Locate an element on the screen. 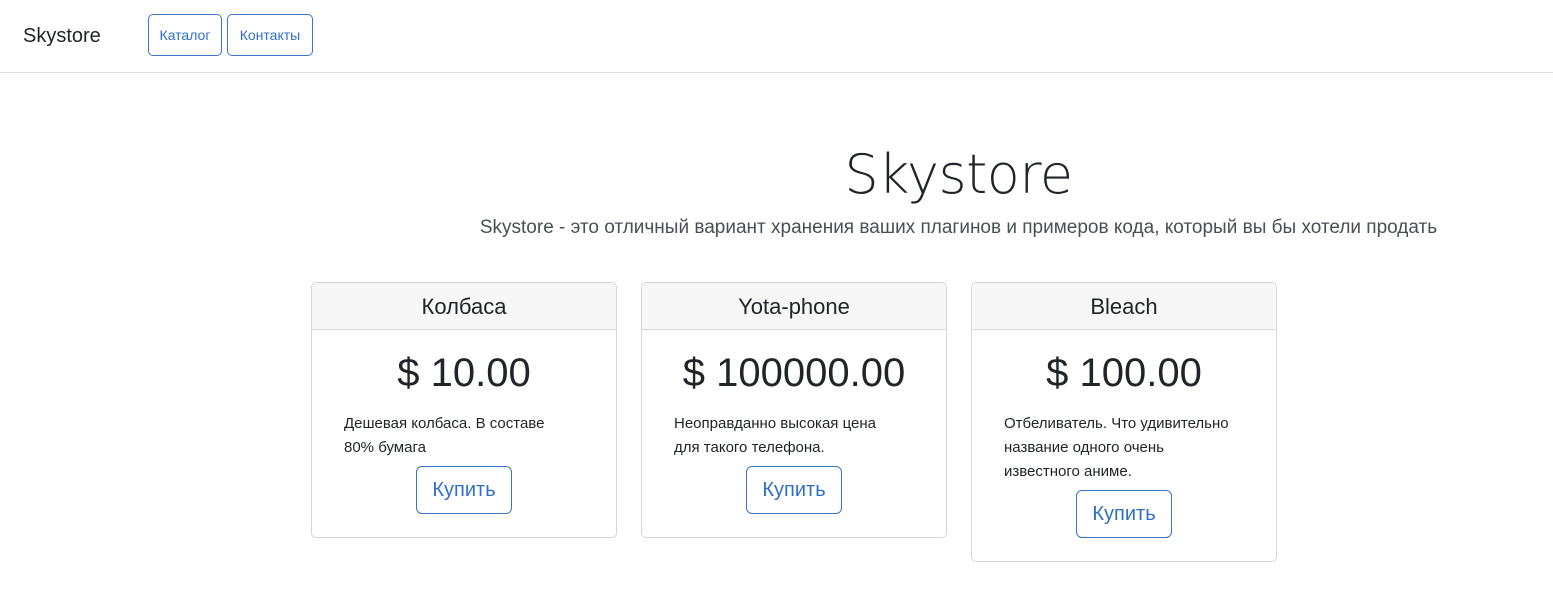 The height and width of the screenshot is (607, 1553). brand-logo: Skystore is located at coordinates (62, 36).